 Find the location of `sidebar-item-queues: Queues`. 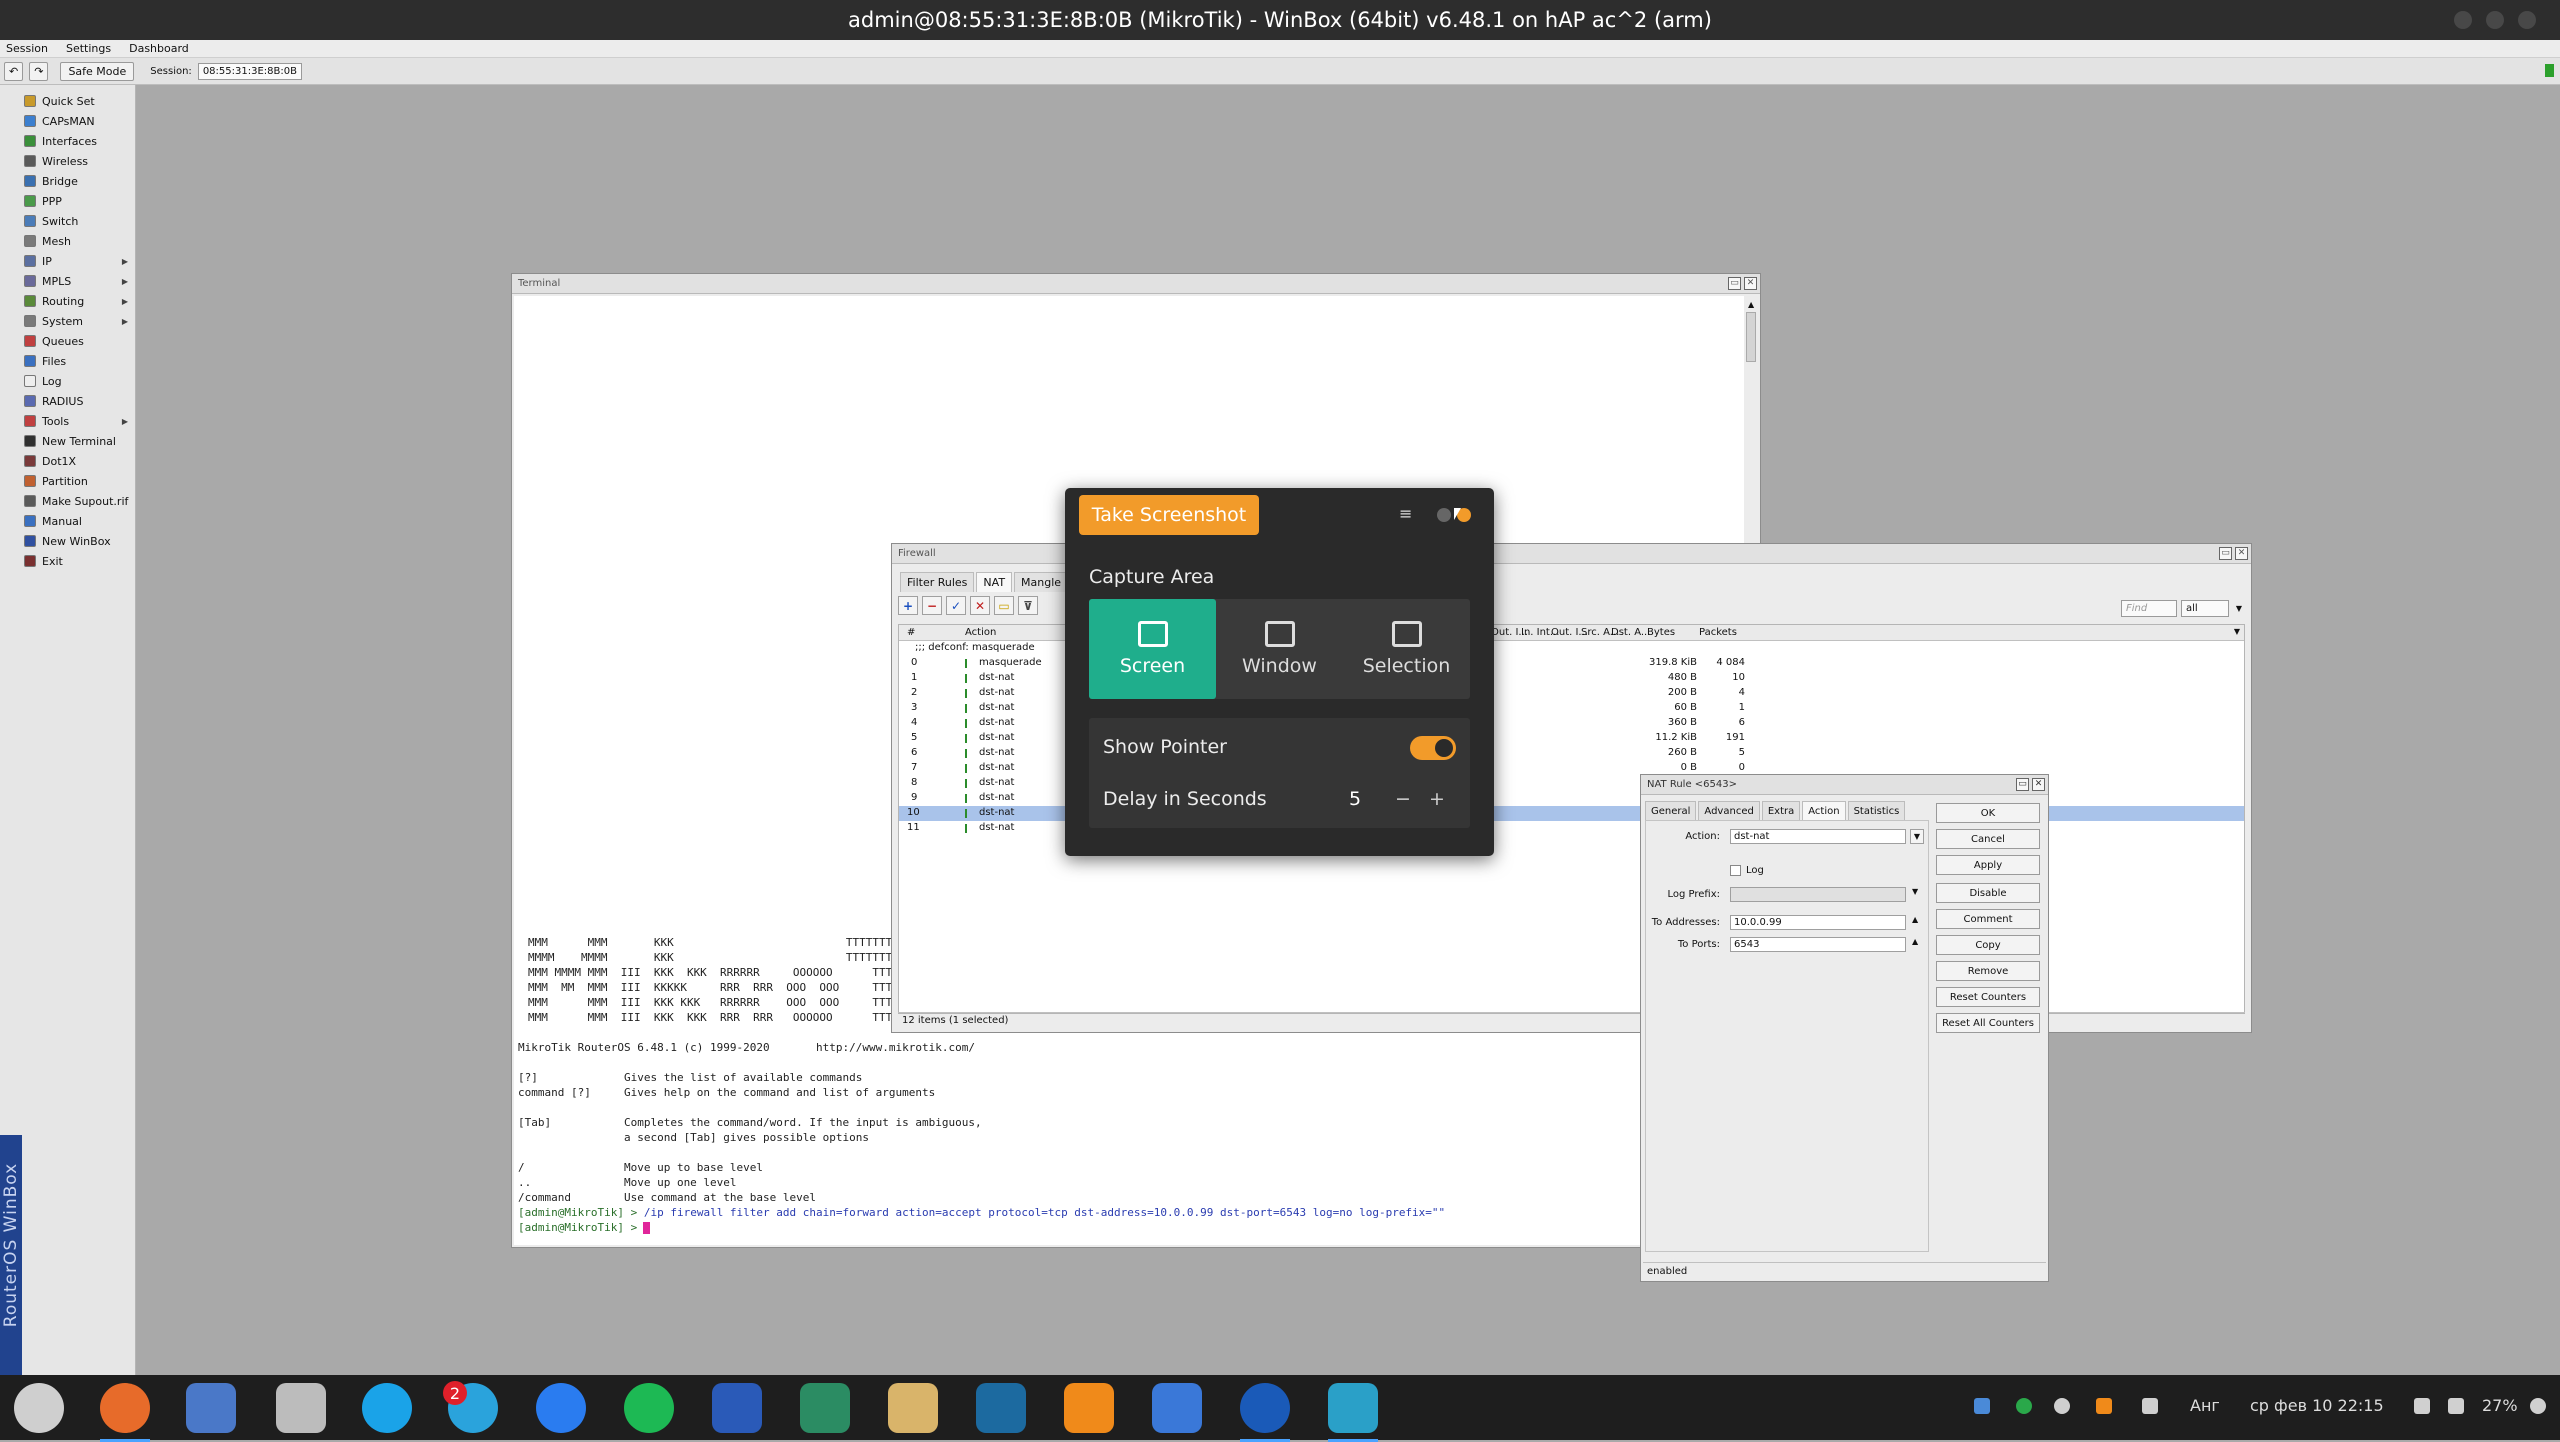

sidebar-item-queues: Queues is located at coordinates (79, 341).